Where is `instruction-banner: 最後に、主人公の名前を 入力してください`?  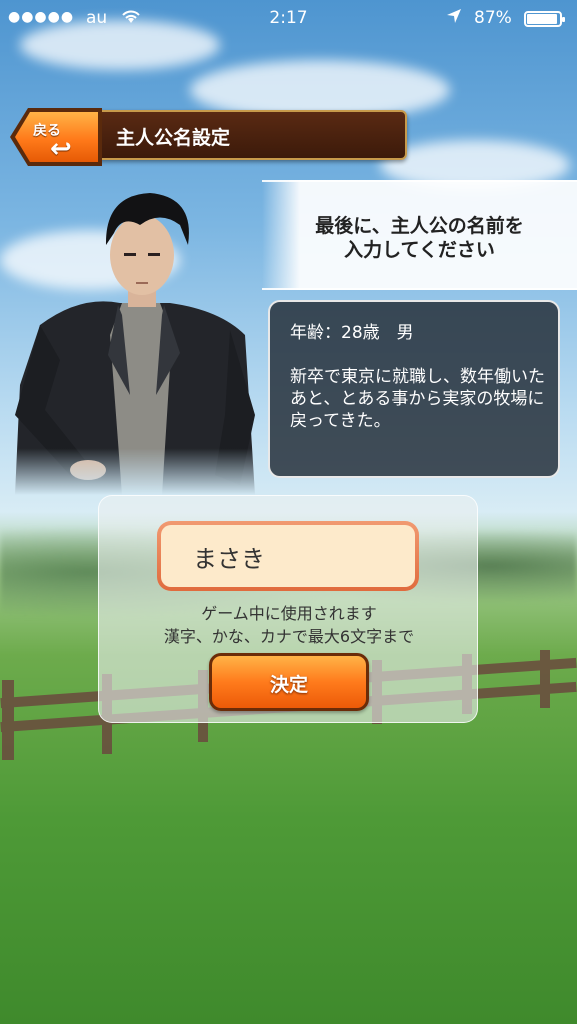
instruction-banner: 最後に、主人公の名前を 入力してください is located at coordinates (419, 235).